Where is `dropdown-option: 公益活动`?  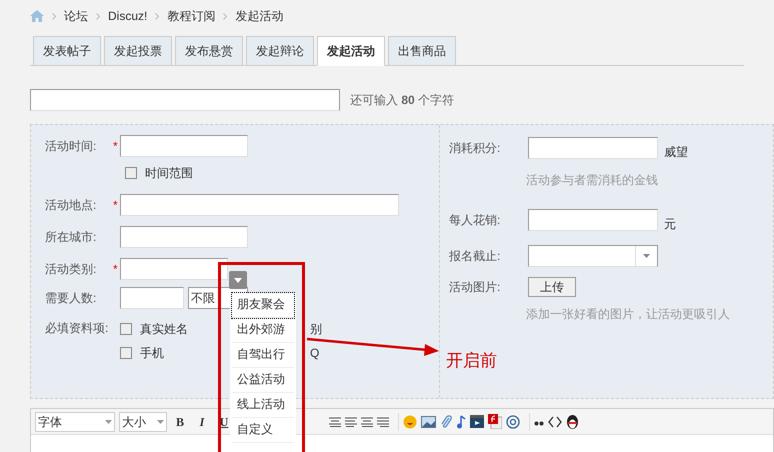
dropdown-option: 公益活动 is located at coordinates (263, 380).